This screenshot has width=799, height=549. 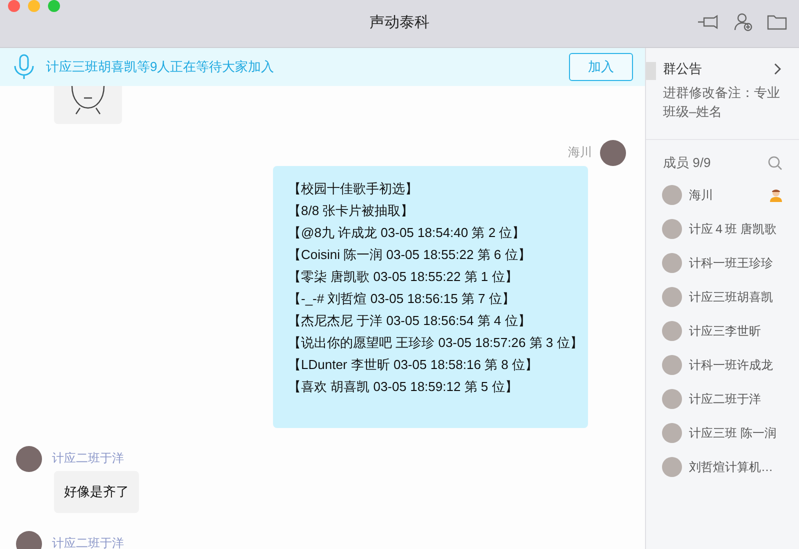 What do you see at coordinates (353, 189) in the screenshot?
I see `message-line: 【校园十佳歌手初选】` at bounding box center [353, 189].